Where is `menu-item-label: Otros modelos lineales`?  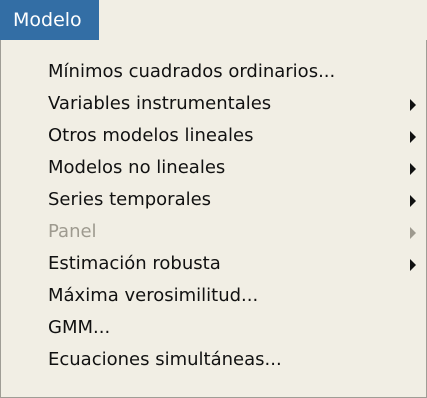
menu-item-label: Otros modelos lineales is located at coordinates (151, 135).